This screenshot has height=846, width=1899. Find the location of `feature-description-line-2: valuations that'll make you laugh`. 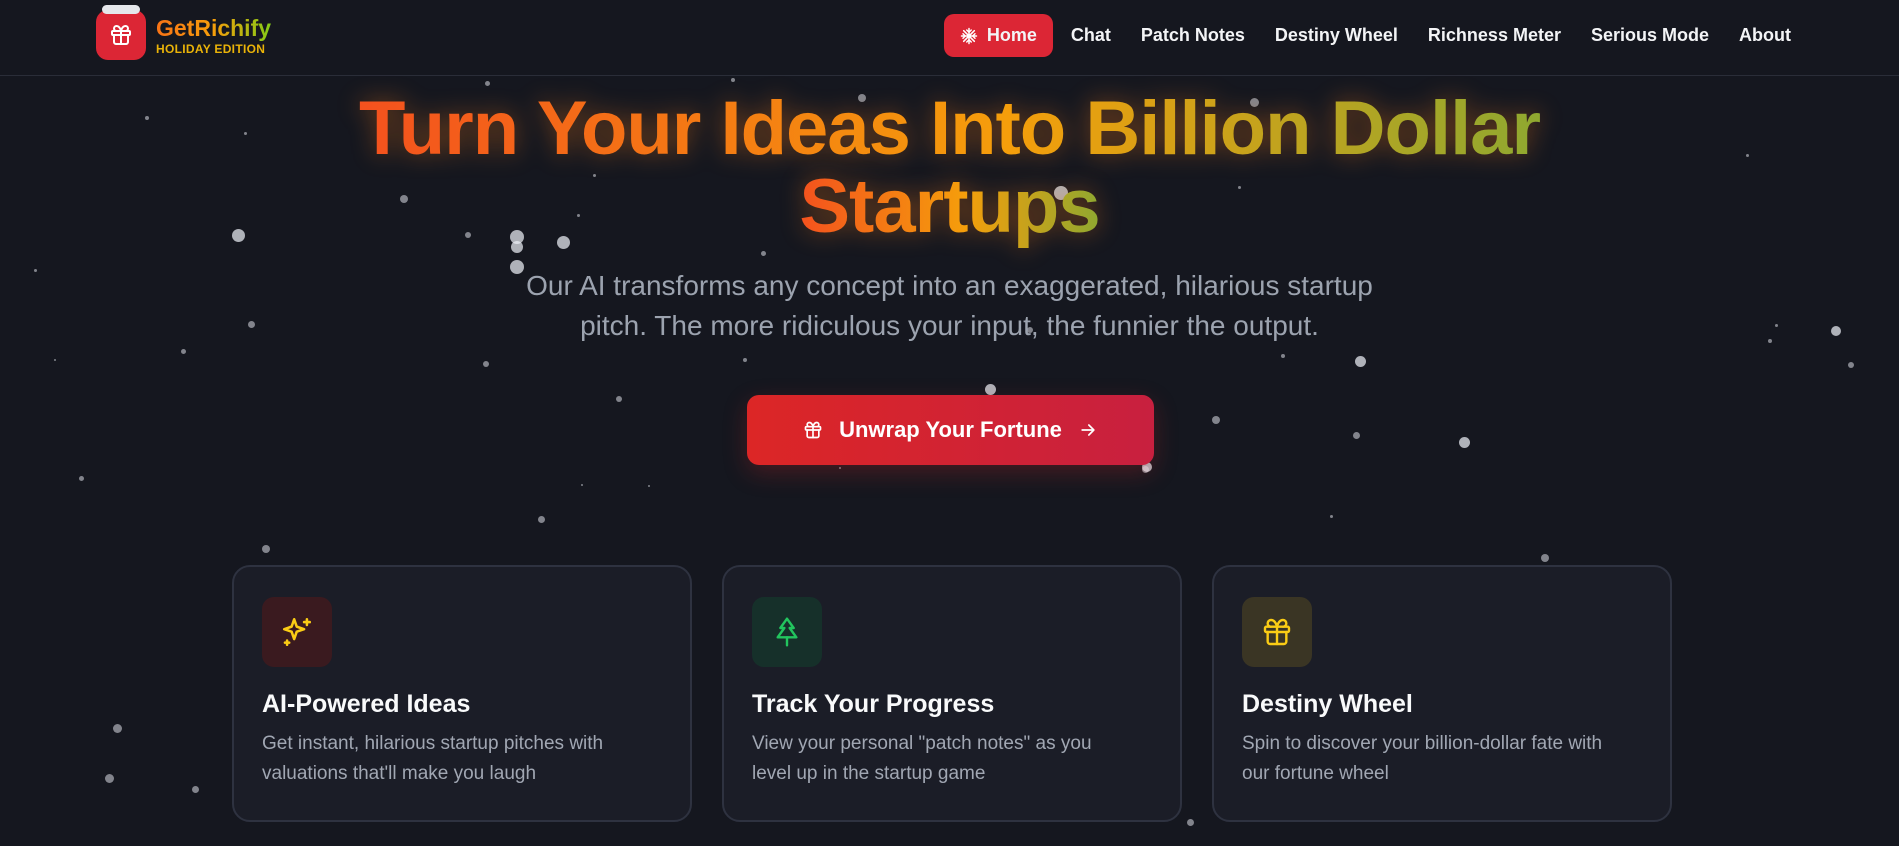

feature-description-line-2: valuations that'll make you laugh is located at coordinates (399, 773).